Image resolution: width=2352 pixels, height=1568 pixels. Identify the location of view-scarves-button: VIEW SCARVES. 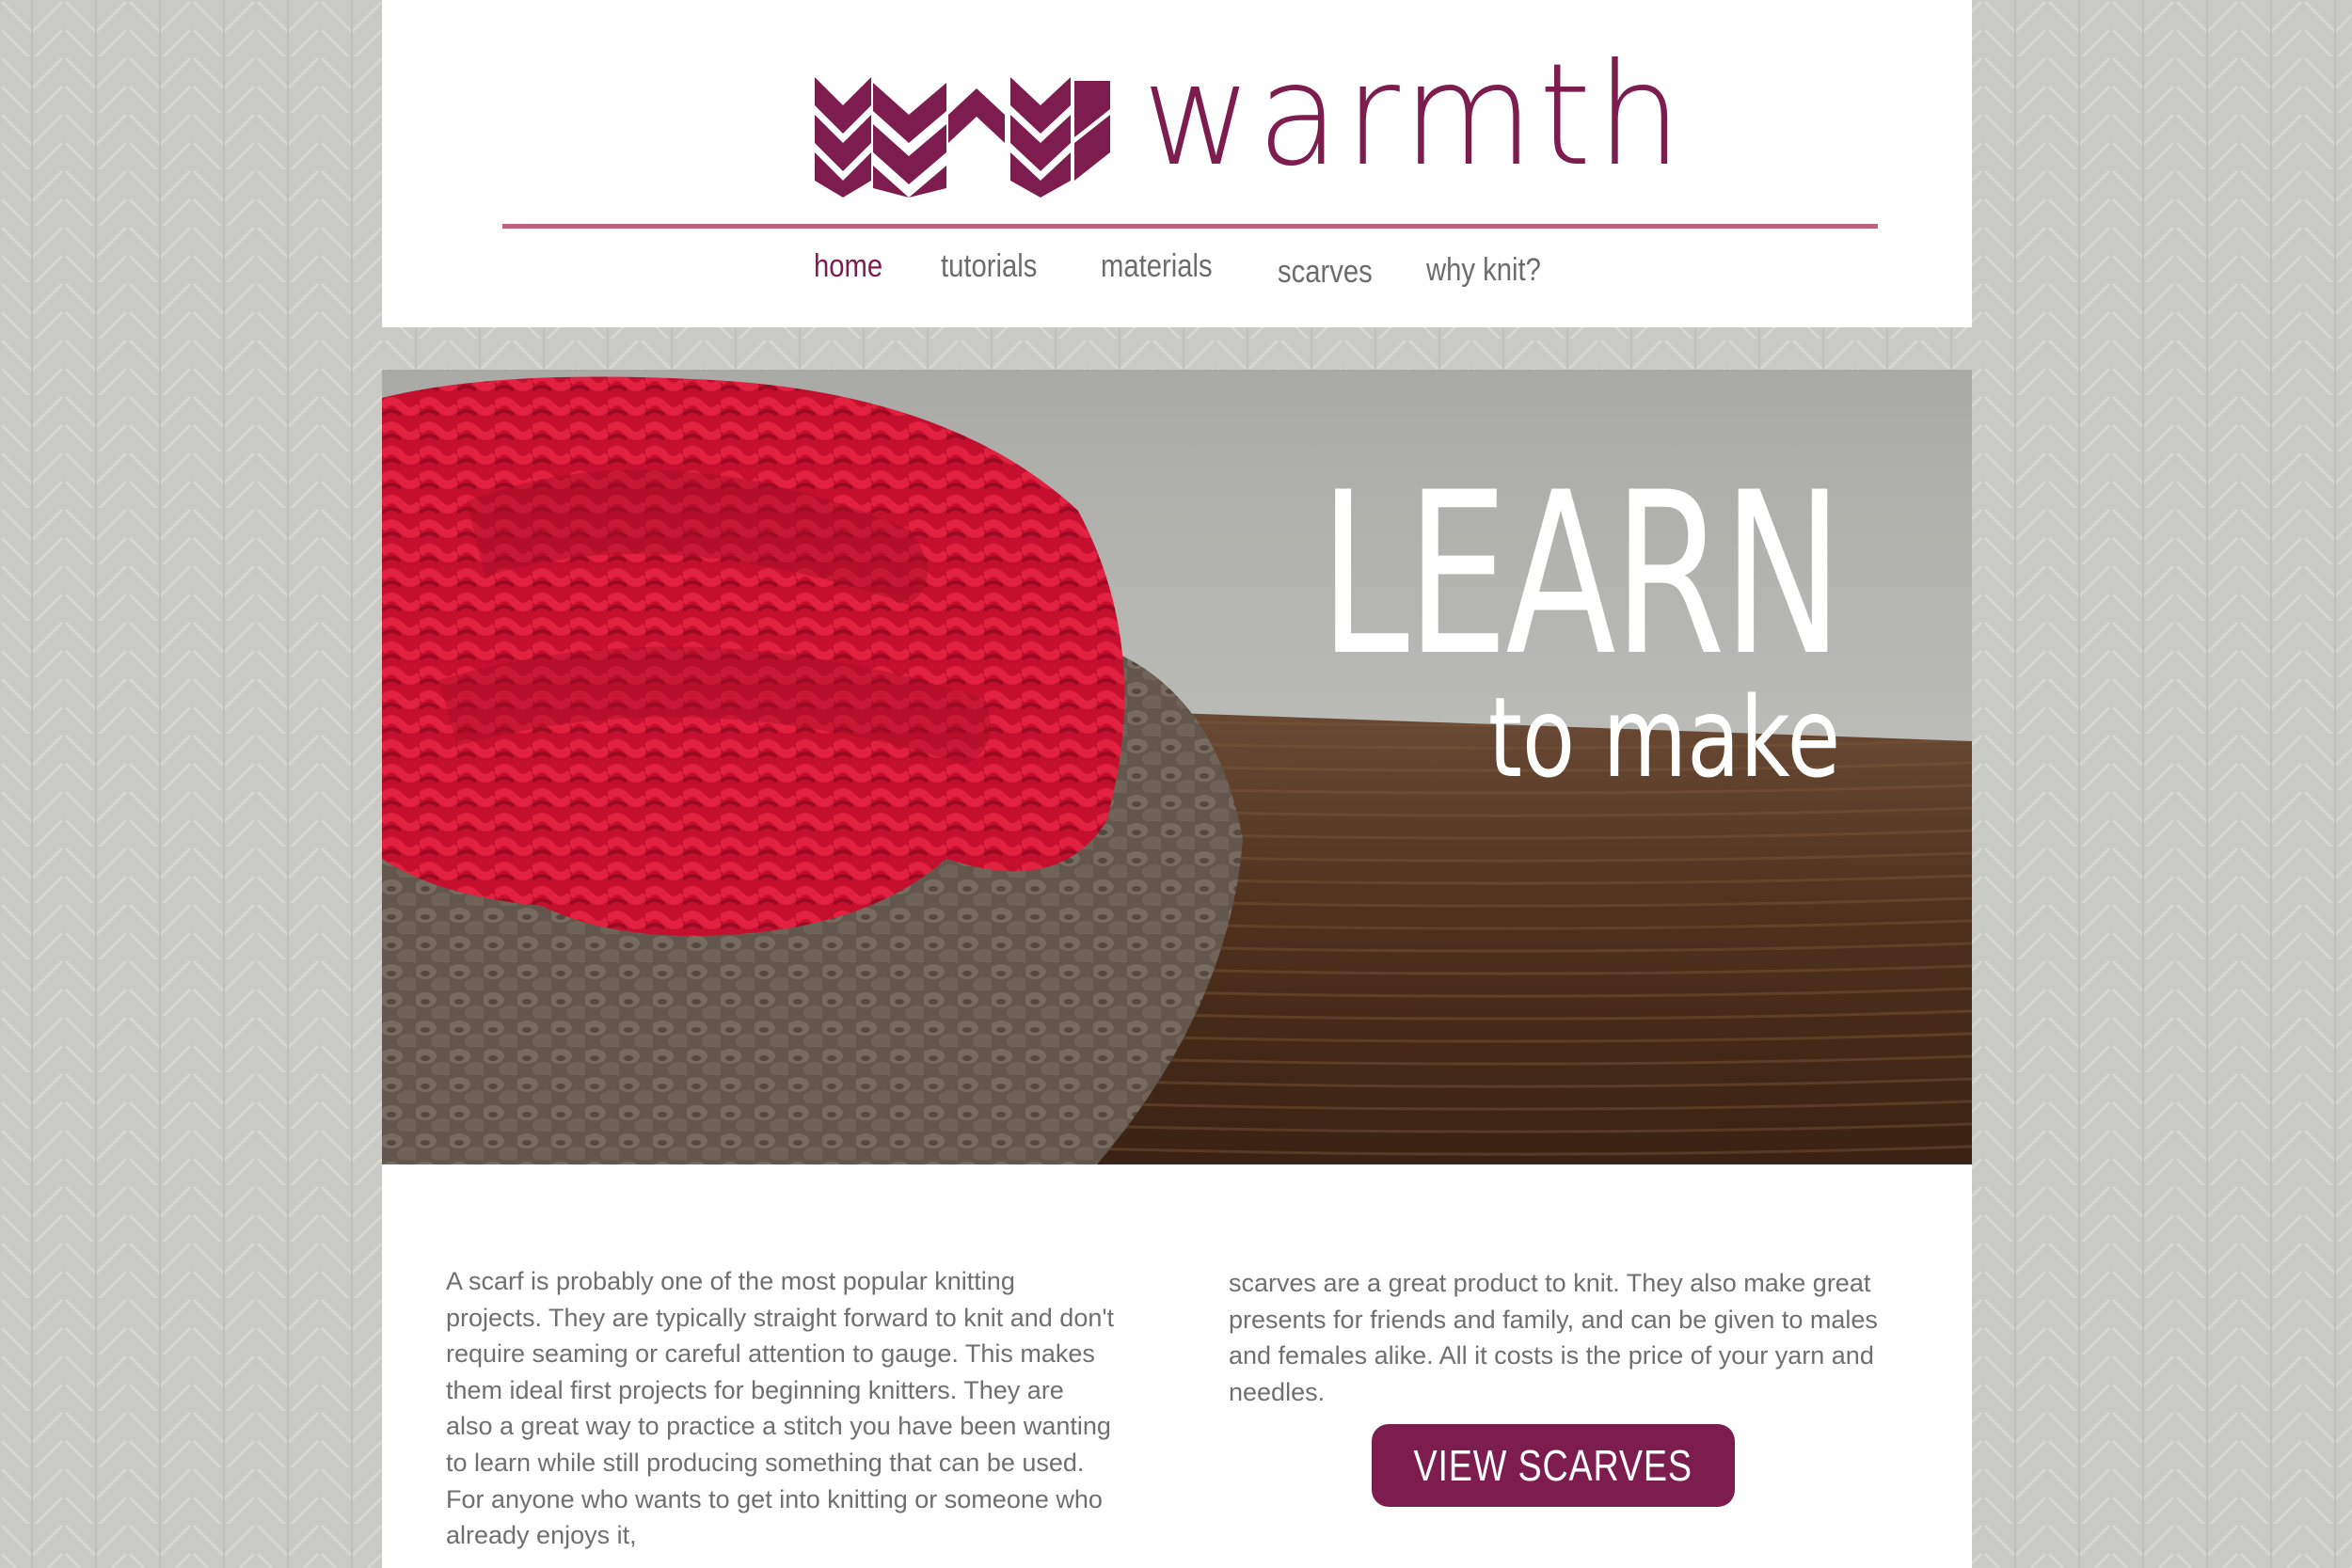
(1553, 1465).